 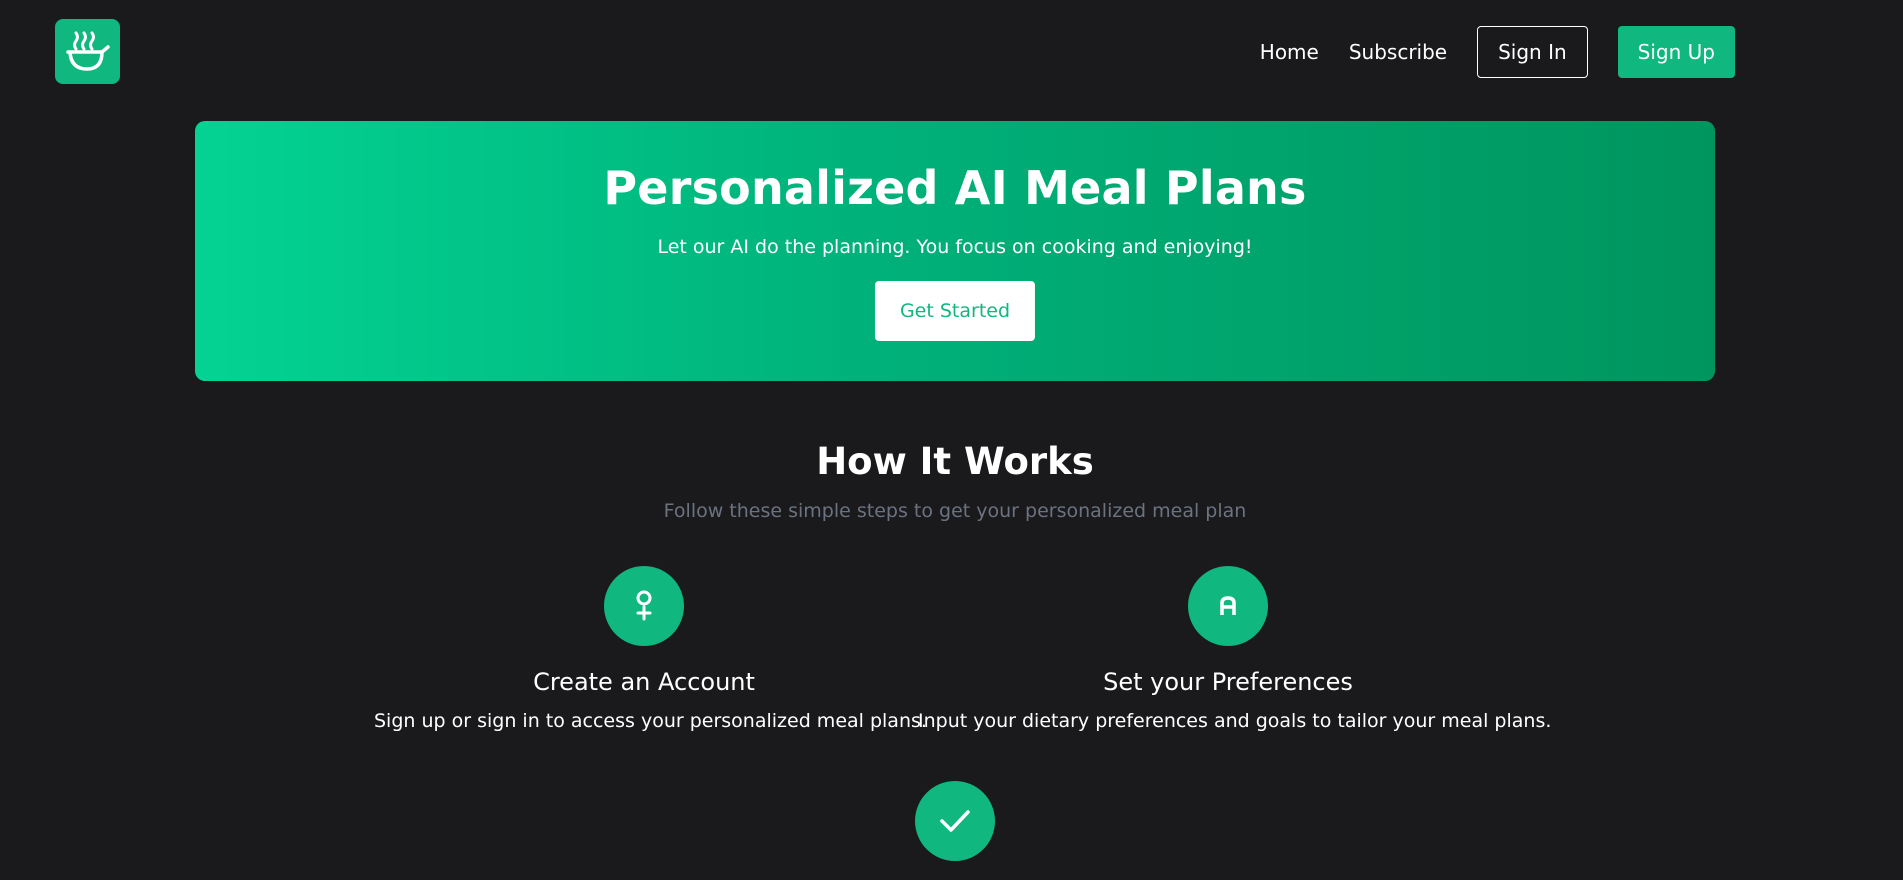 I want to click on user-add-icon, so click(x=644, y=605).